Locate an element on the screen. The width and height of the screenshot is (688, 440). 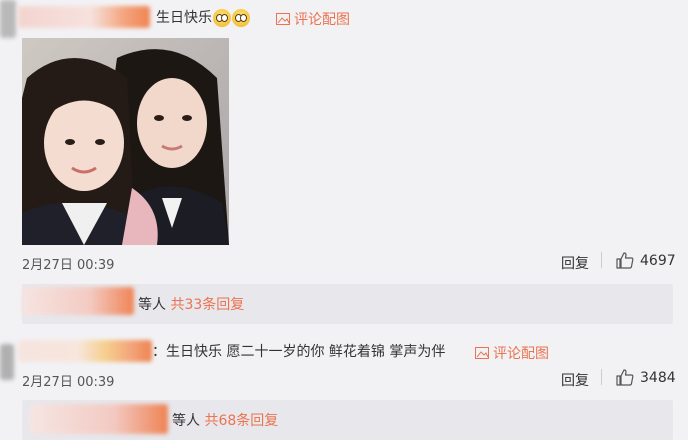
comment-body: ：生日快乐 愿二十一岁的你 鲜花着锦 掌声为伴 is located at coordinates (299, 352).